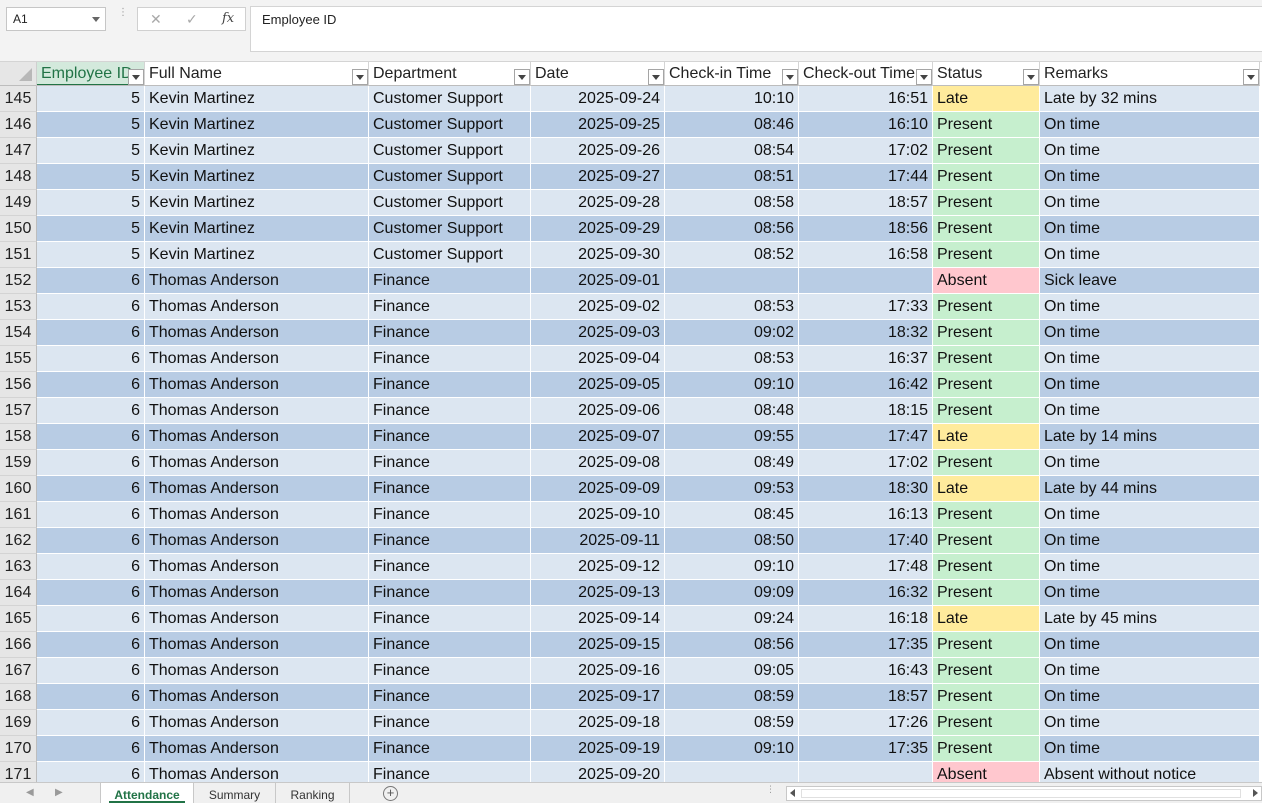 The width and height of the screenshot is (1262, 803). What do you see at coordinates (732, 515) in the screenshot?
I see `cell-in: 08:45` at bounding box center [732, 515].